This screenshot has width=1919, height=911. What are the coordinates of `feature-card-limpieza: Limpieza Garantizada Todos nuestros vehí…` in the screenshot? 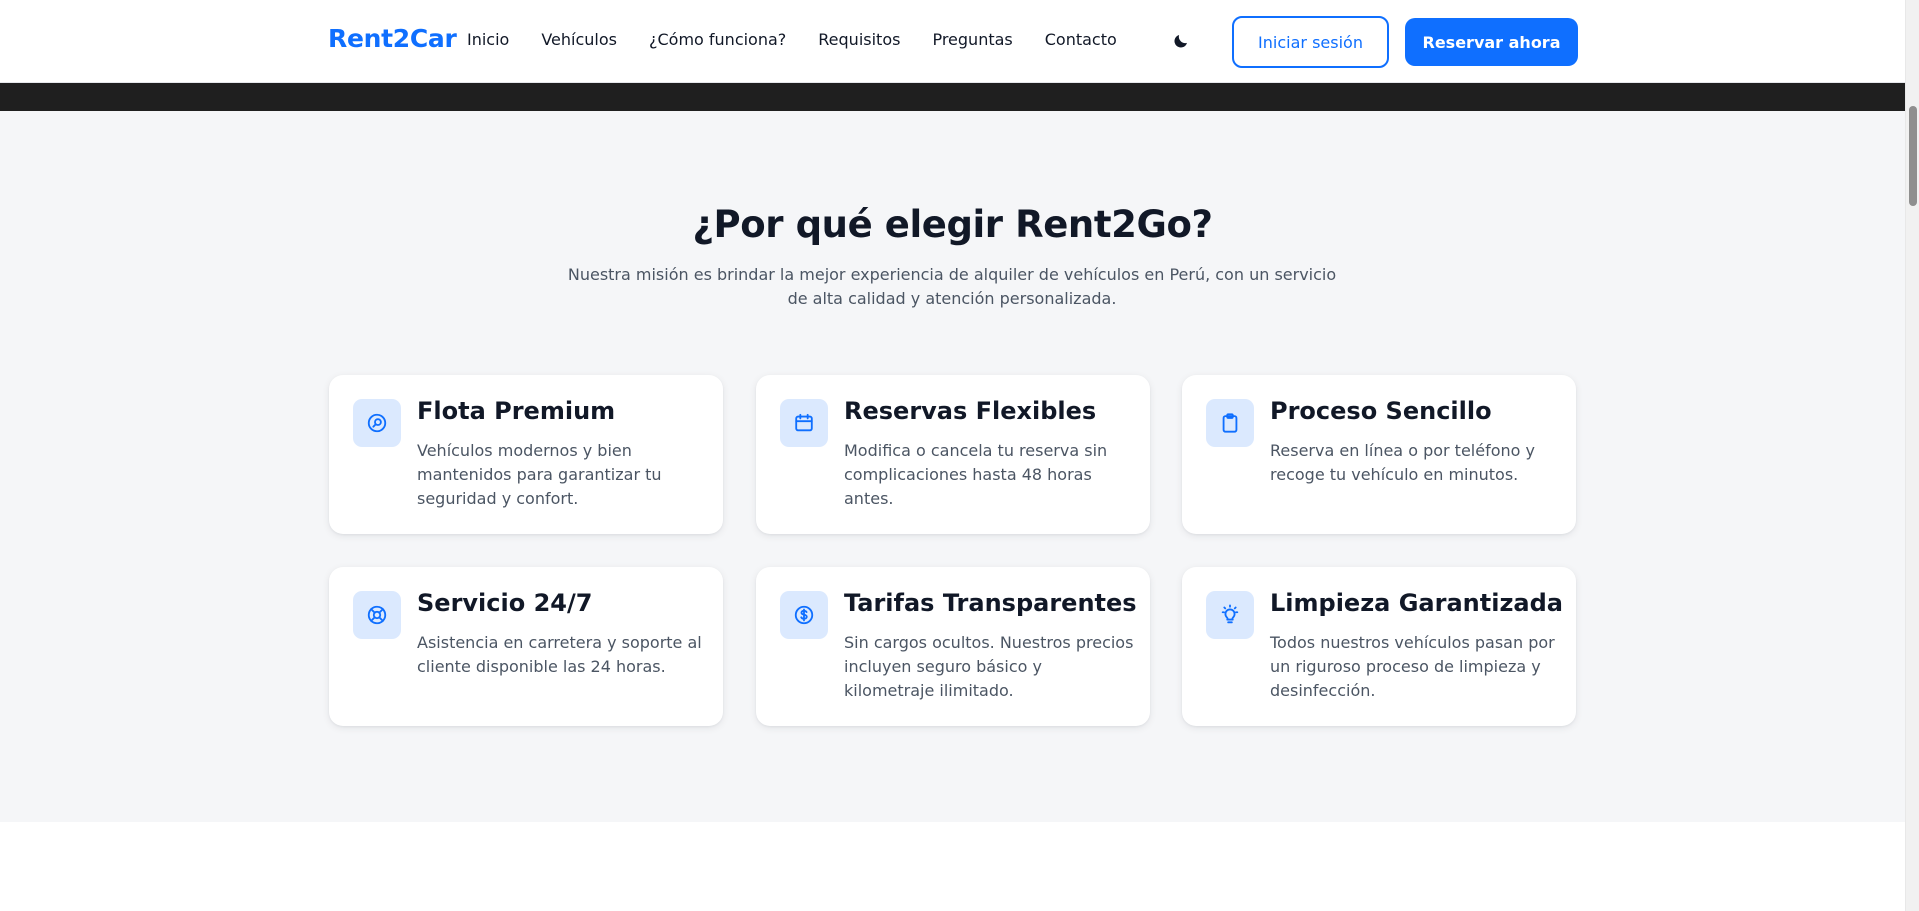 It's located at (1379, 646).